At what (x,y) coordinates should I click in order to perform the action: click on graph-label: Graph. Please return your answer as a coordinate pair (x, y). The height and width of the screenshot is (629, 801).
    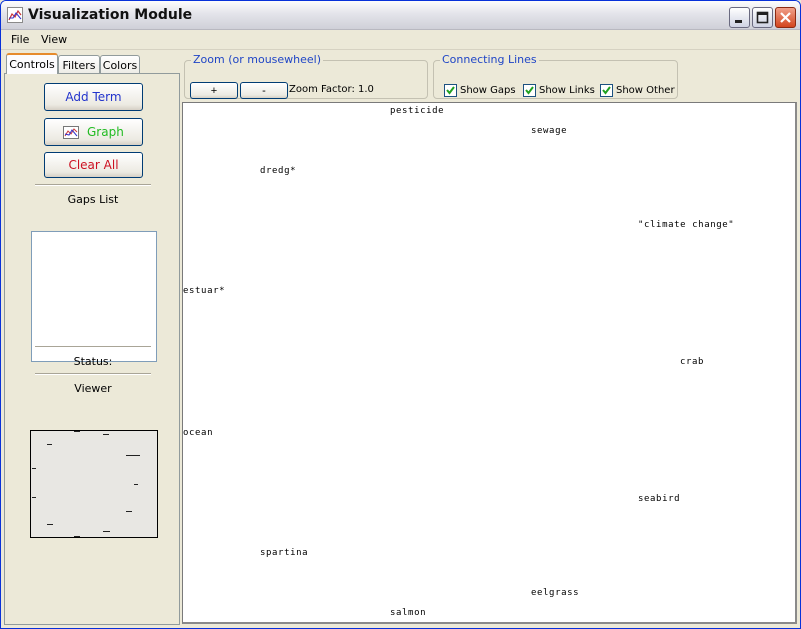
    Looking at the image, I should click on (105, 132).